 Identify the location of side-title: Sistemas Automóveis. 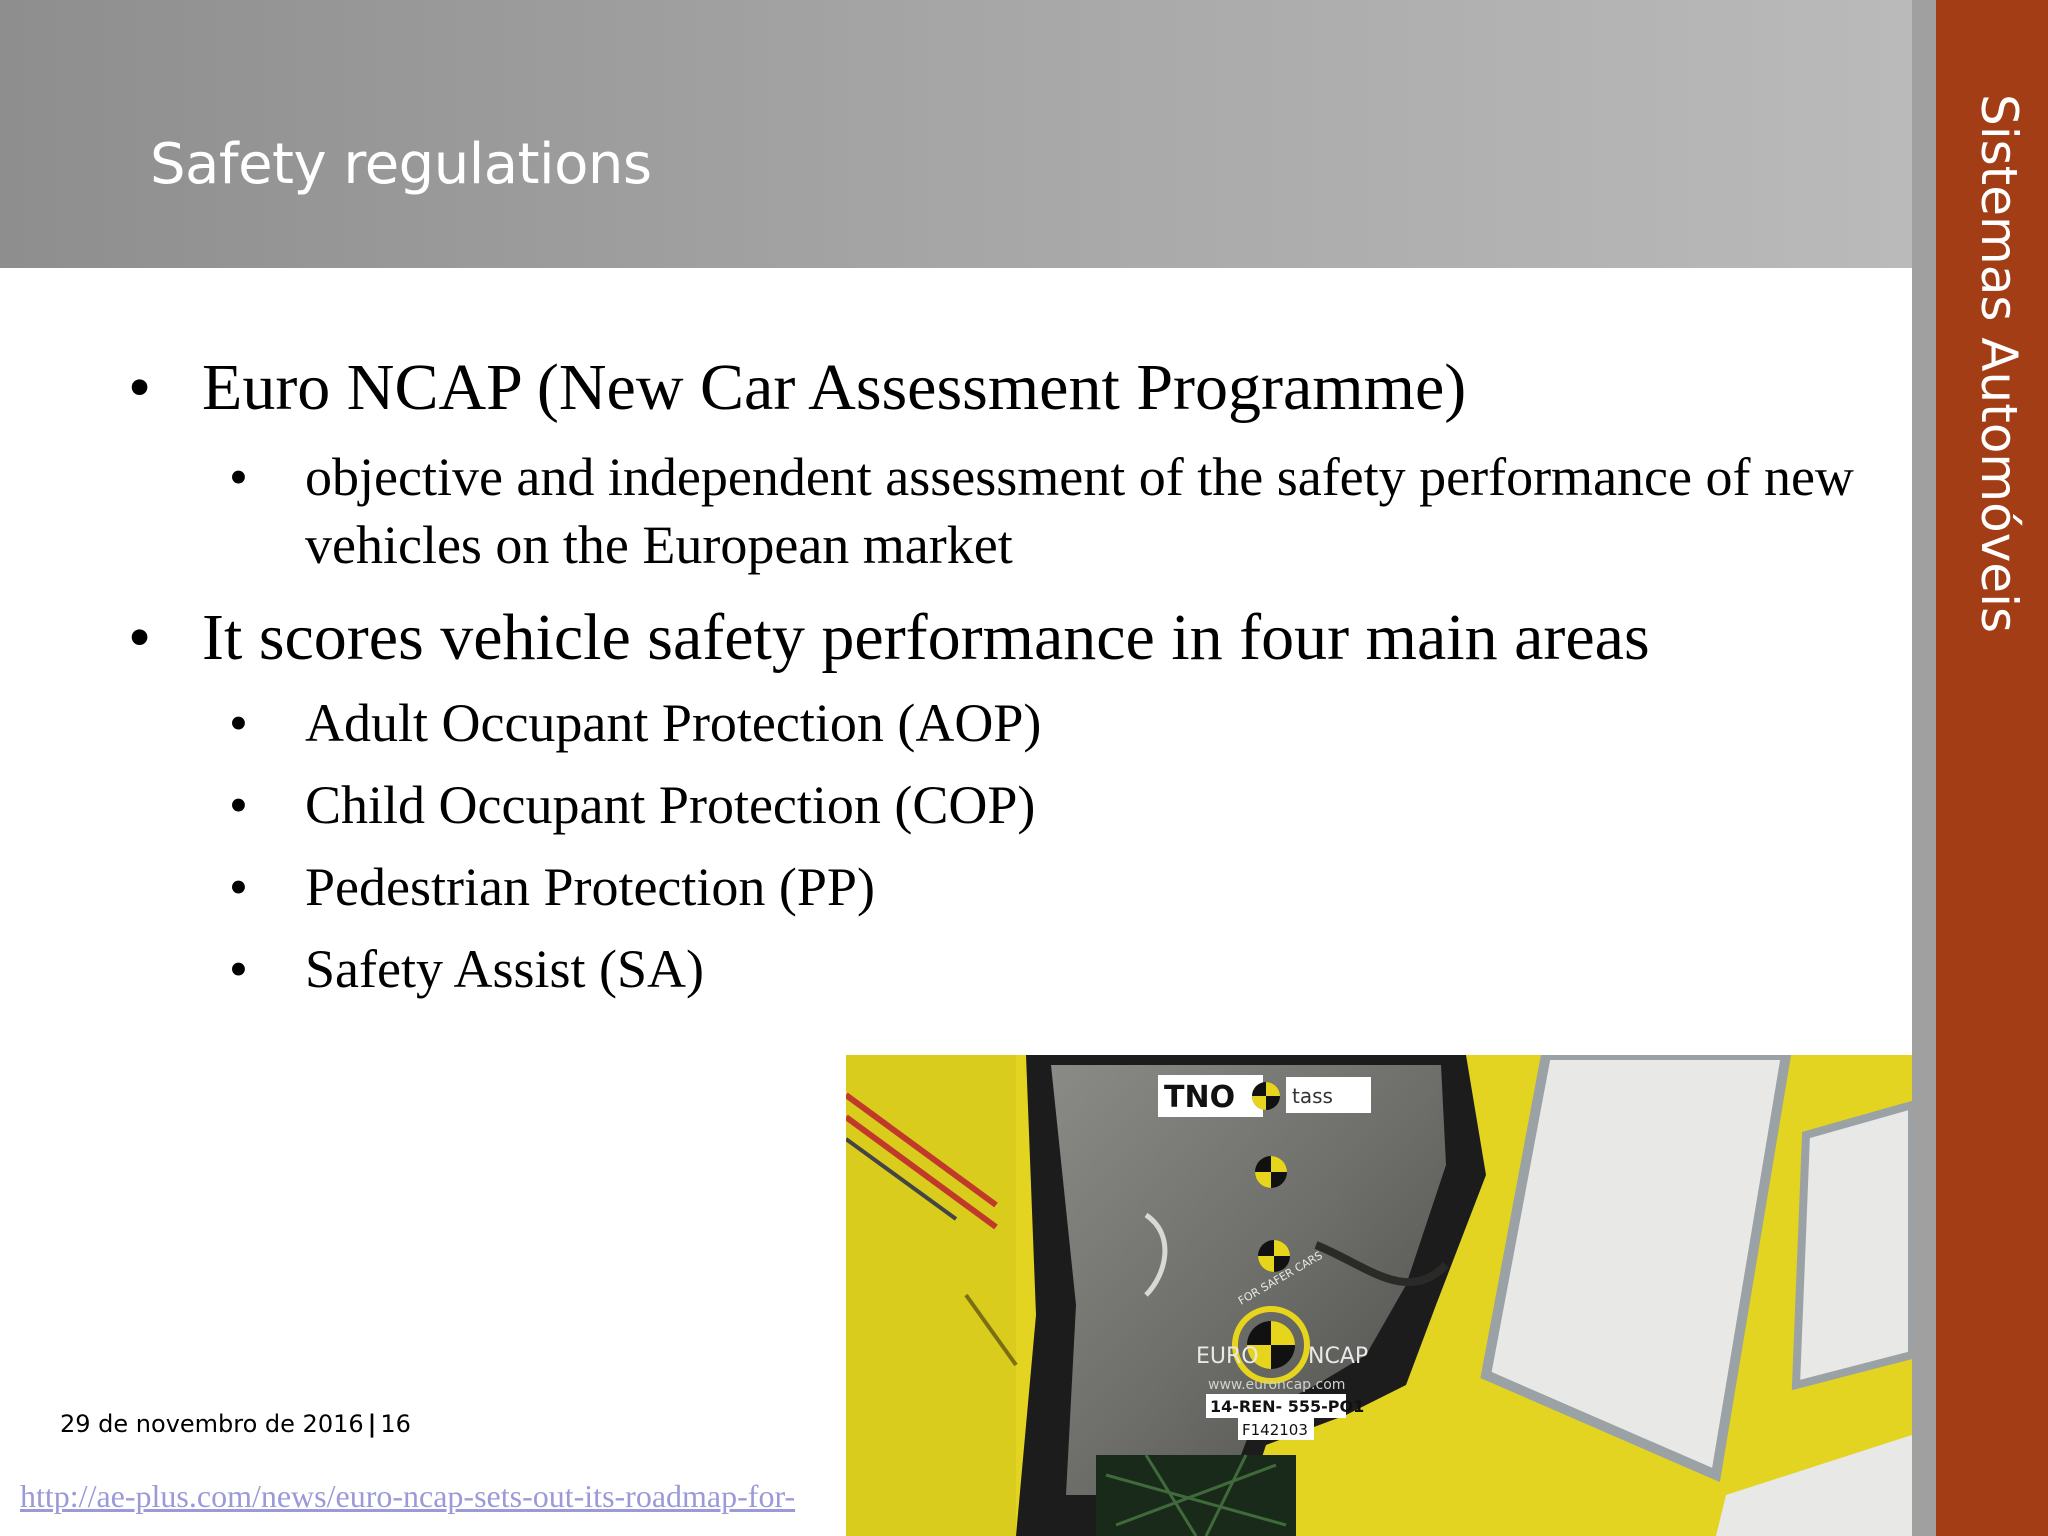
(1999, 364).